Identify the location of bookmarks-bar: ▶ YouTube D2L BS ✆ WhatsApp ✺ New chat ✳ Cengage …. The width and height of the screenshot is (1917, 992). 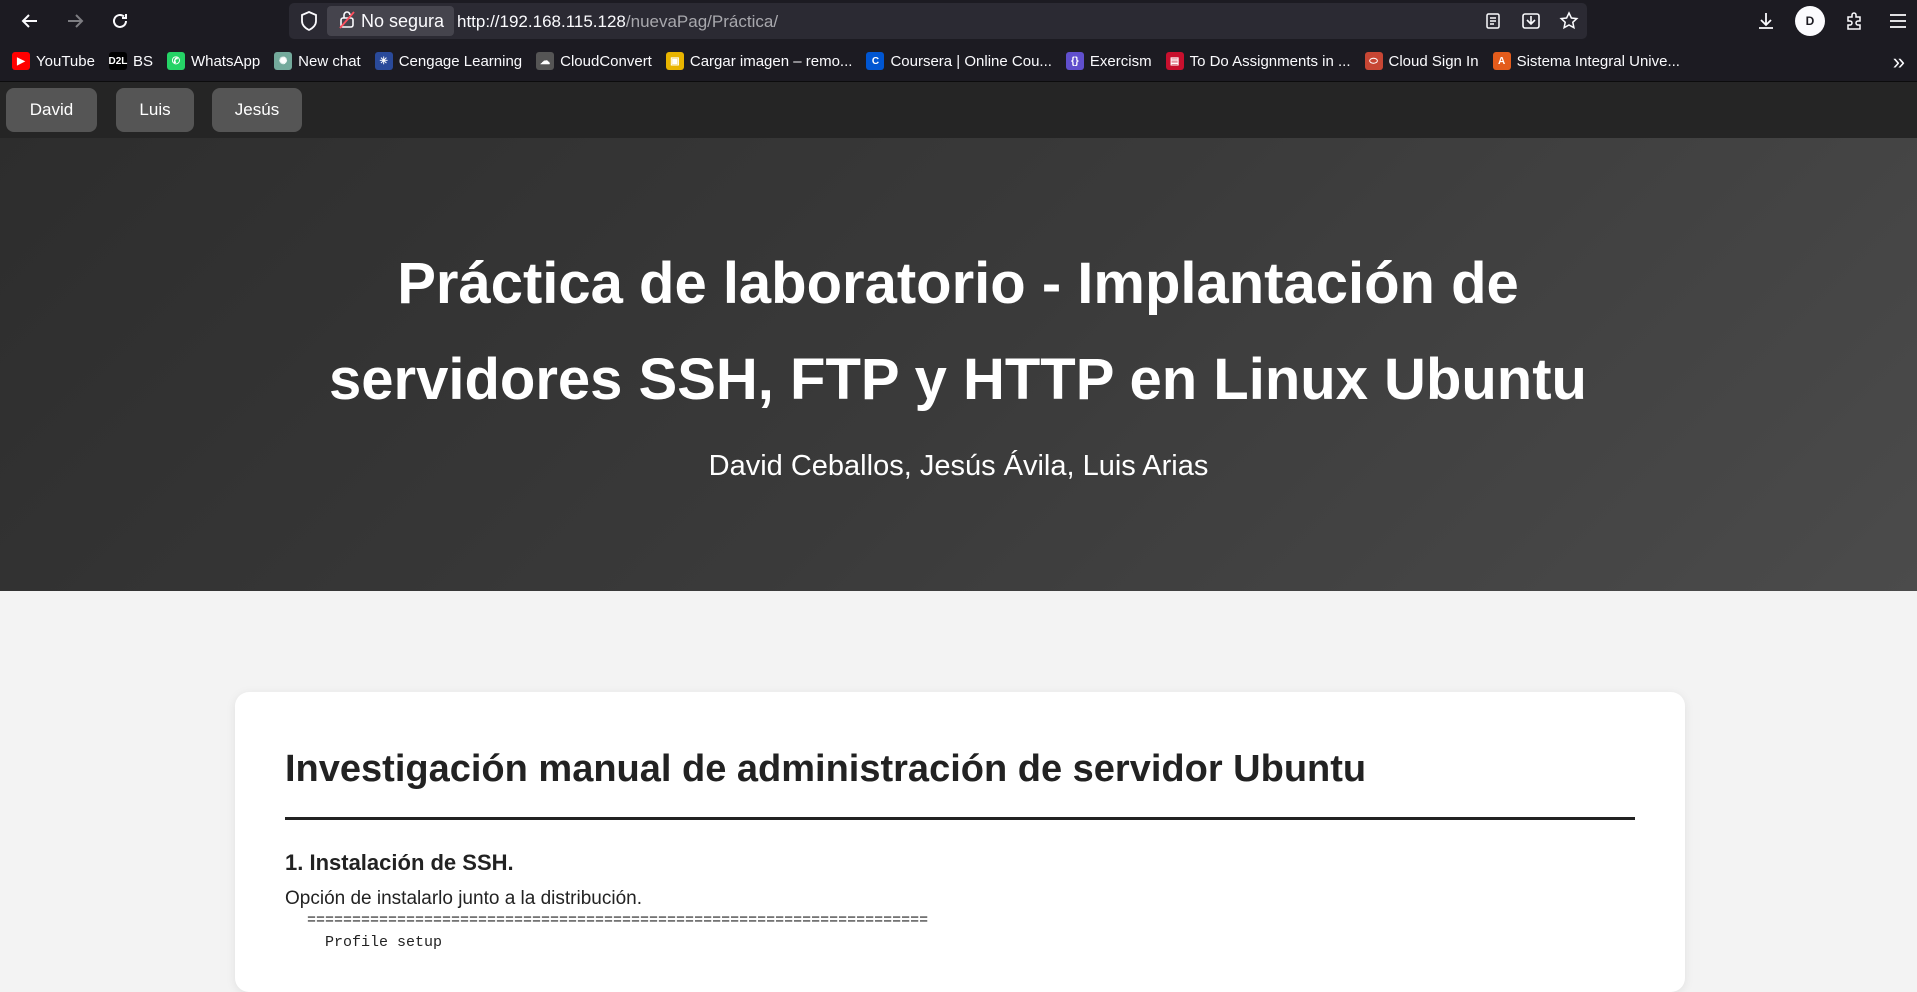
(958, 61).